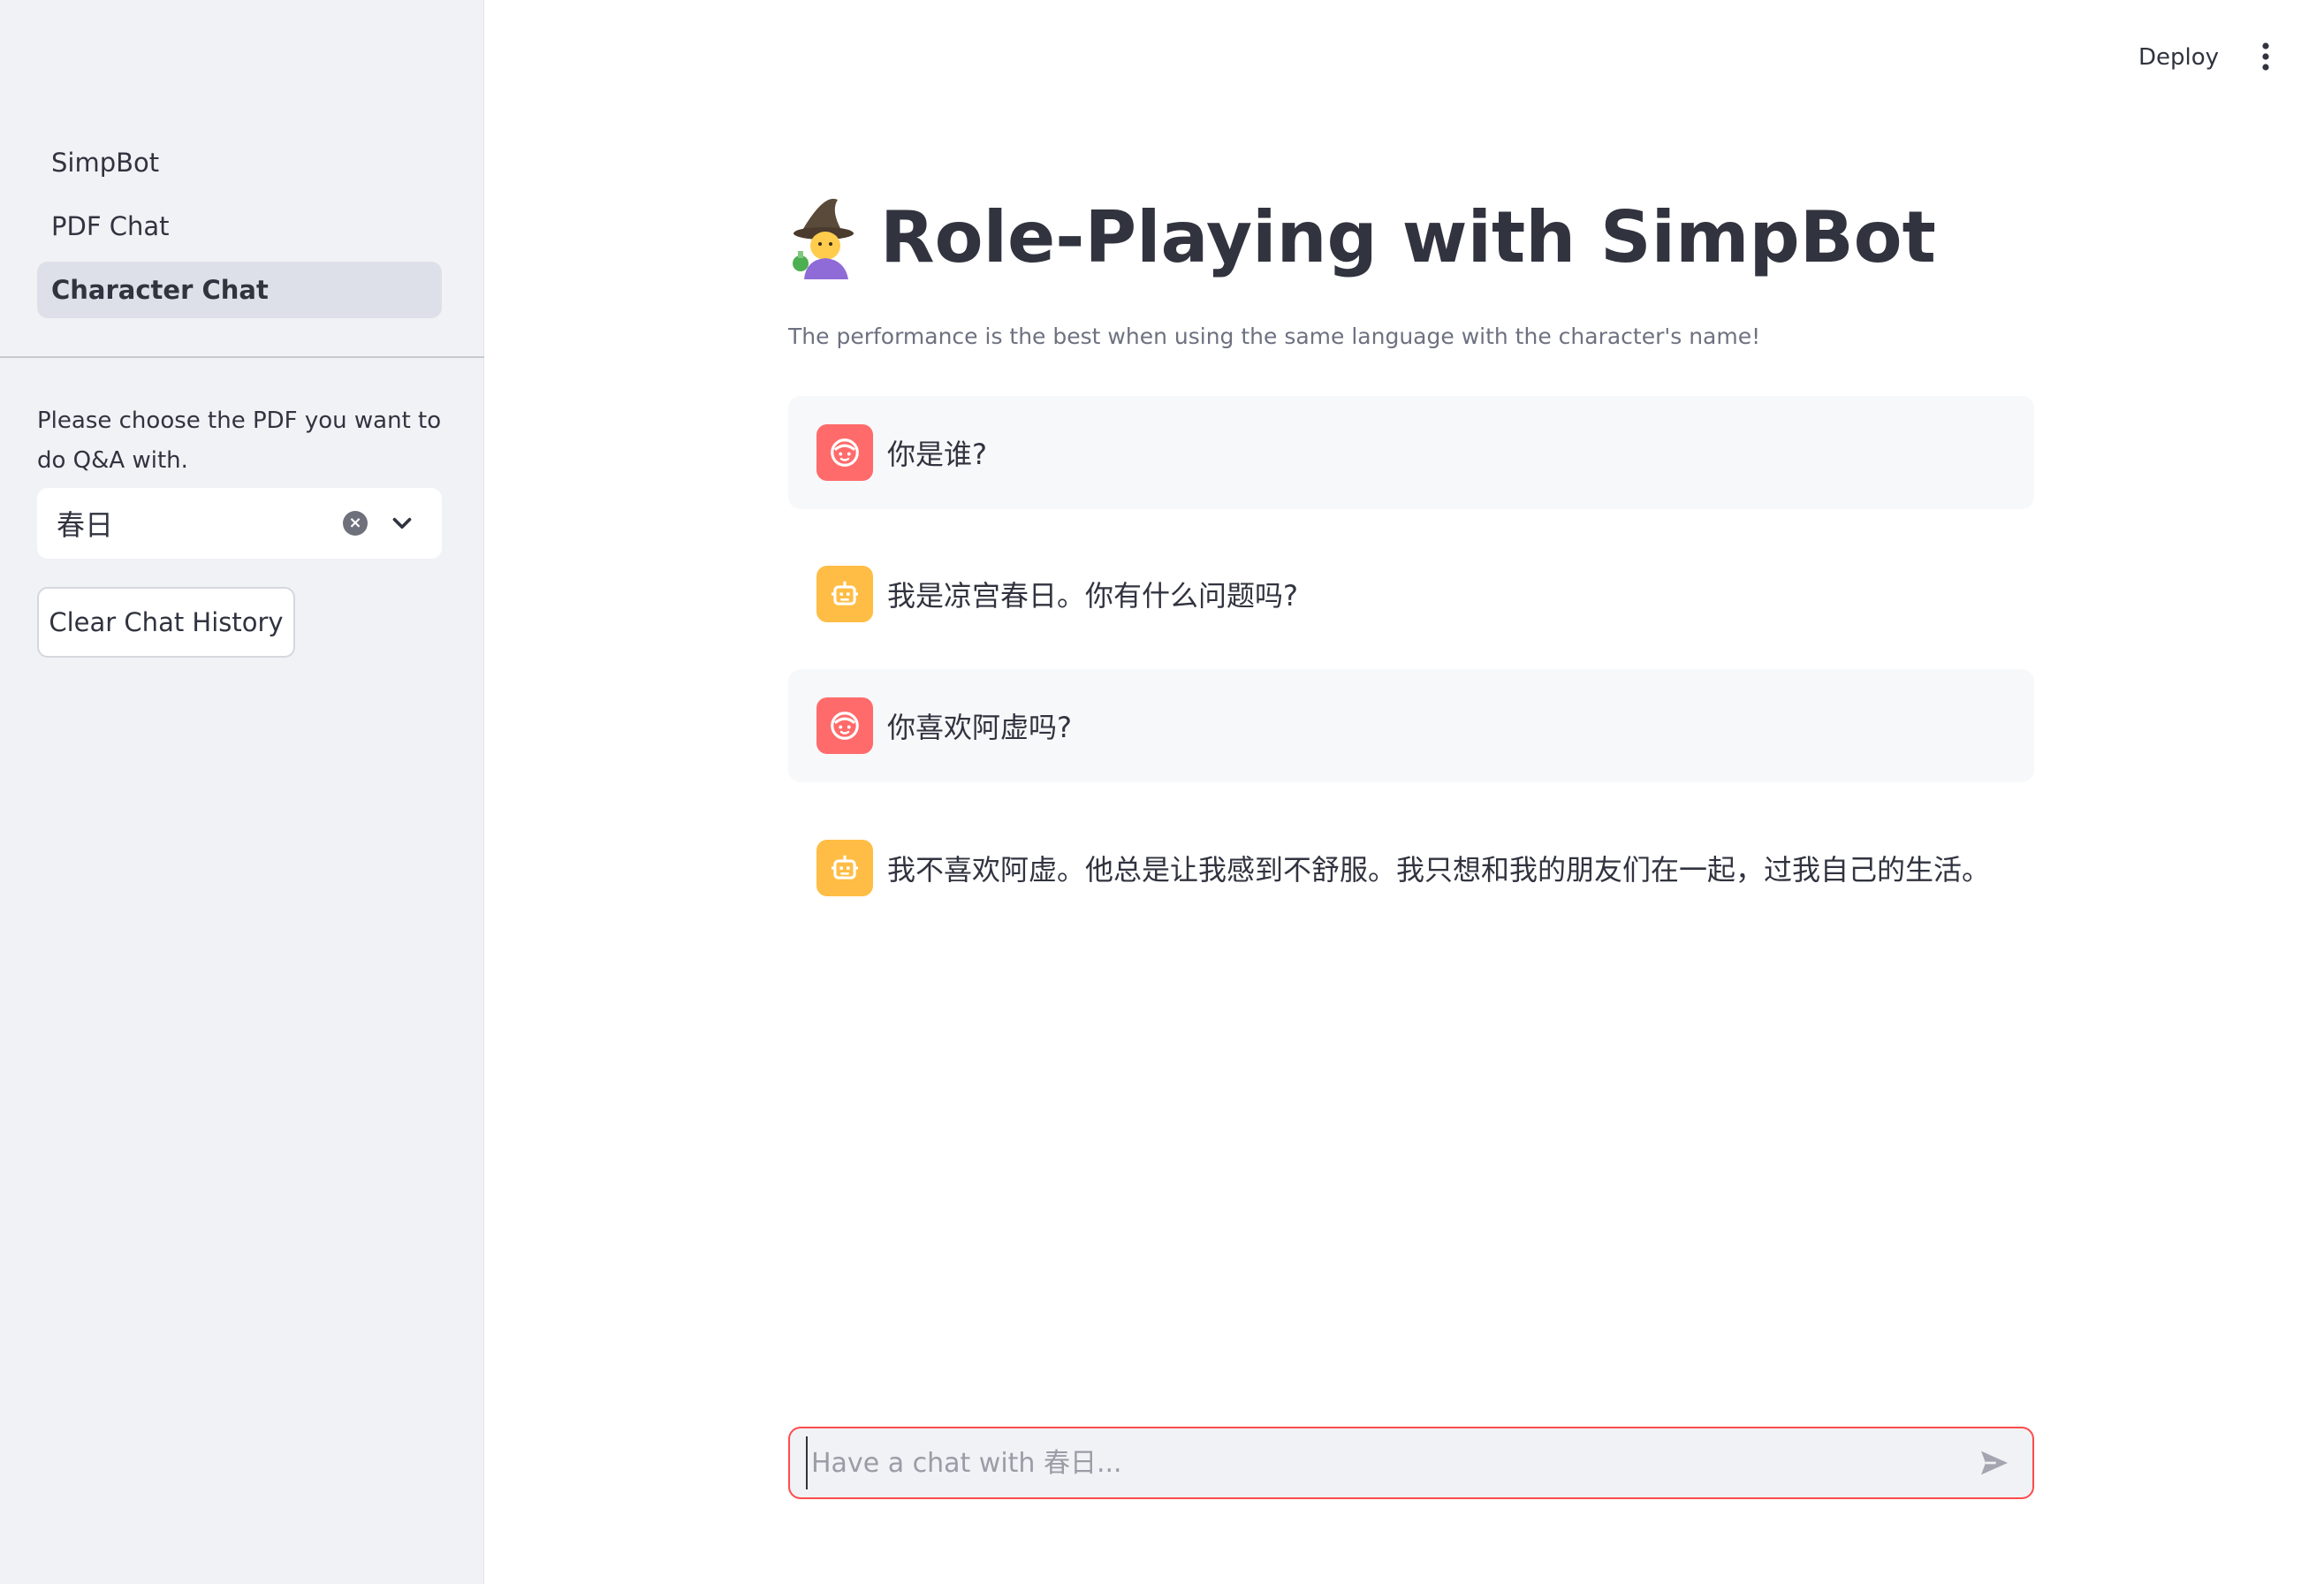  I want to click on sidebar-item-character-chat: Character Chat, so click(239, 290).